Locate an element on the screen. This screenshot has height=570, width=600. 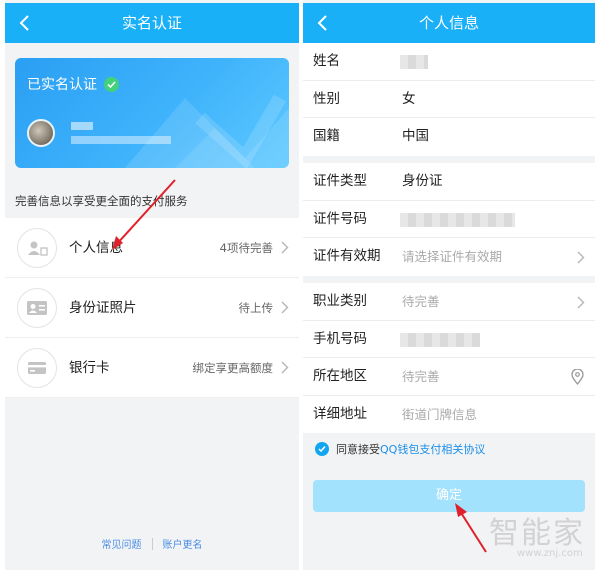
verified-status: 已实名认证 is located at coordinates (73, 84).